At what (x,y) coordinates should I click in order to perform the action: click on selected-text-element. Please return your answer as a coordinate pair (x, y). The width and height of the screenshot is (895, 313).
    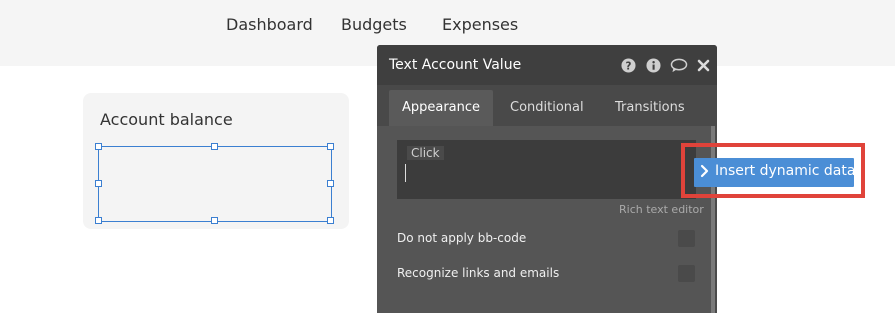
    Looking at the image, I should click on (214, 183).